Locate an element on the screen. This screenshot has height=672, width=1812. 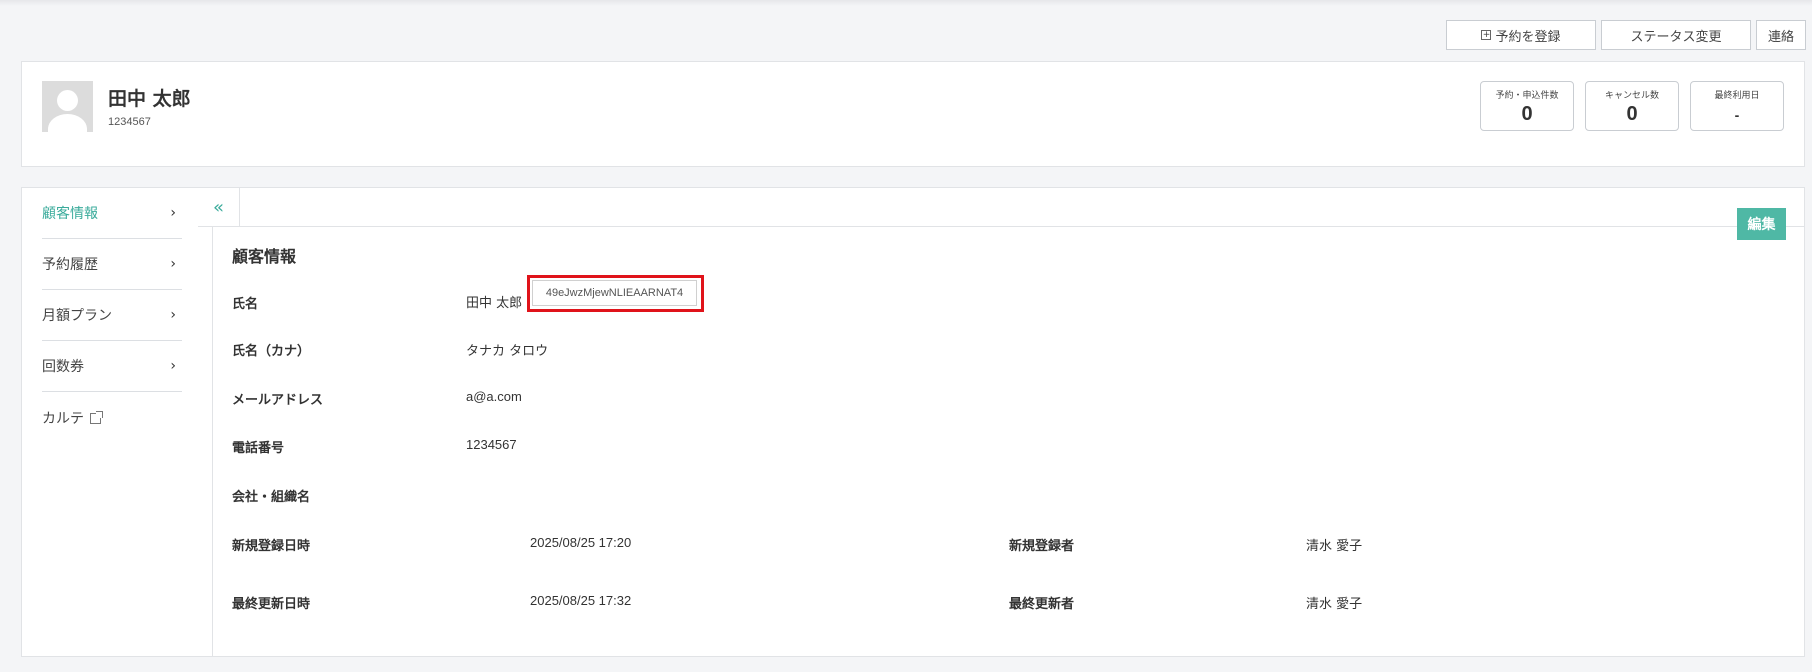
customer-id: 1234567 is located at coordinates (129, 122).